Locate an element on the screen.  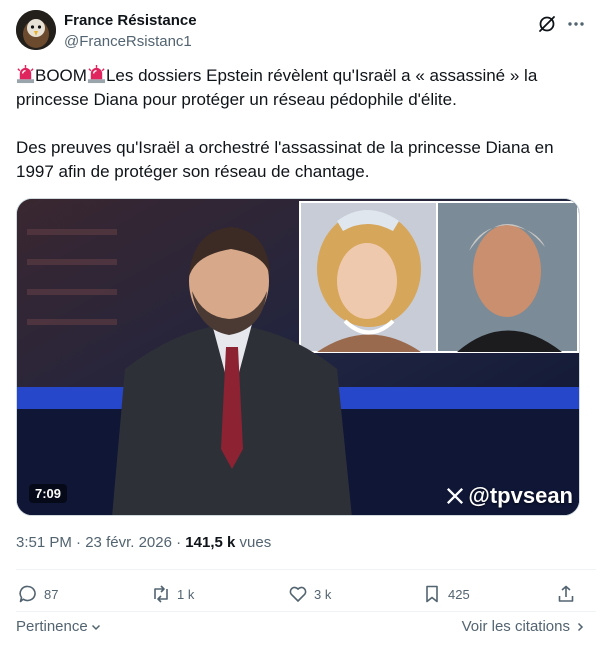
eagle-avatar-icon is located at coordinates (36, 30).